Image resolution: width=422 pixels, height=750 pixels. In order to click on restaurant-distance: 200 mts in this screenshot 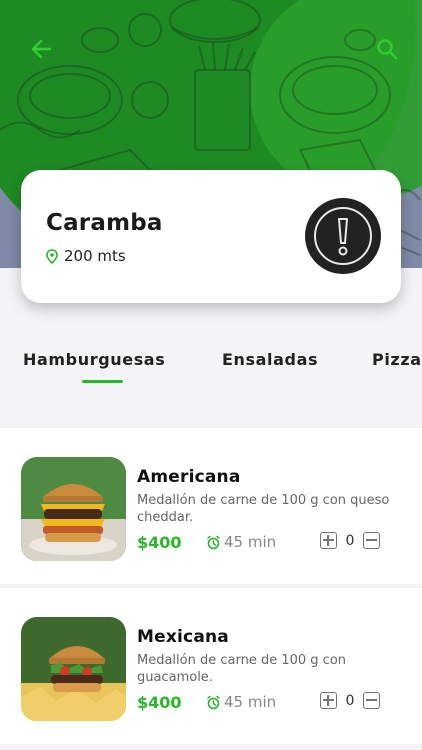, I will do `click(86, 256)`.